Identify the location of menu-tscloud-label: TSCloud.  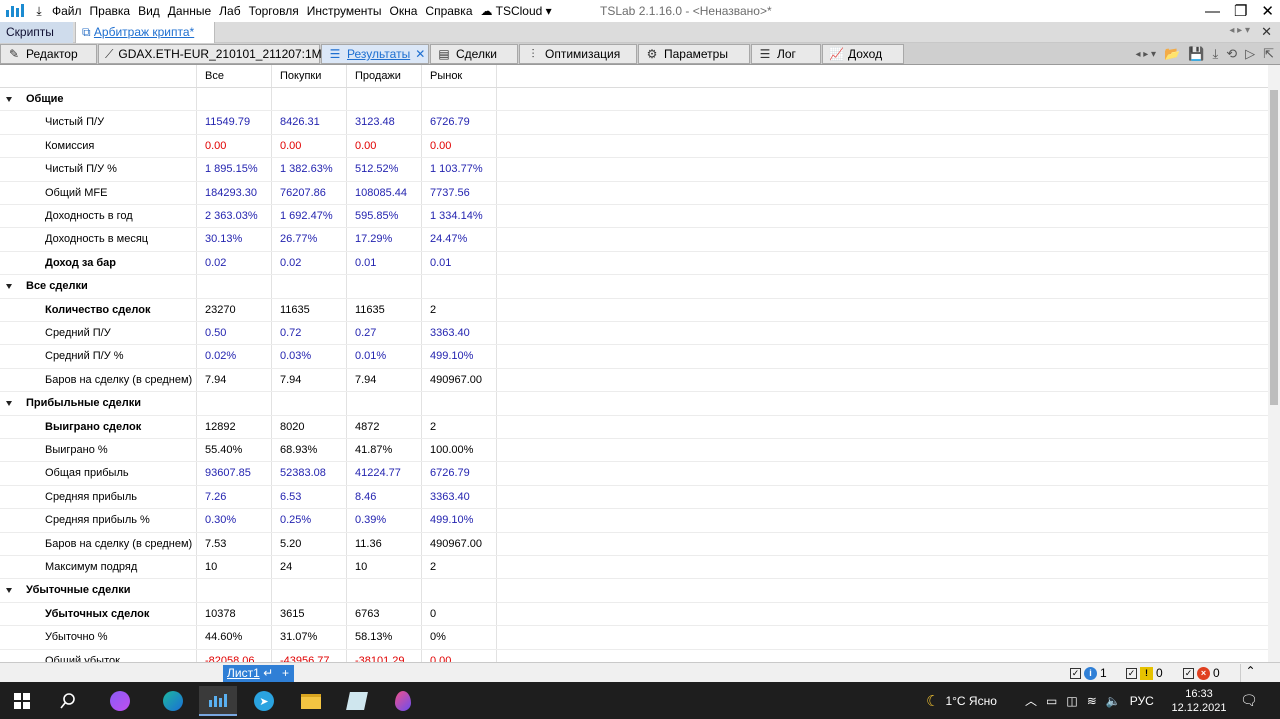
(519, 11).